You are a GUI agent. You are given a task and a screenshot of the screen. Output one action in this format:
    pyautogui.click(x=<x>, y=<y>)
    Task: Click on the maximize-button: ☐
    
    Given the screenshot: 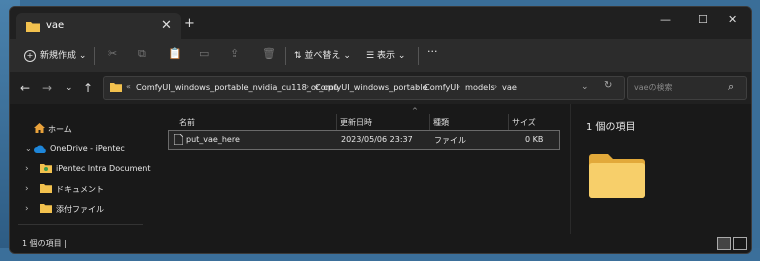 What is the action you would take?
    pyautogui.click(x=703, y=19)
    